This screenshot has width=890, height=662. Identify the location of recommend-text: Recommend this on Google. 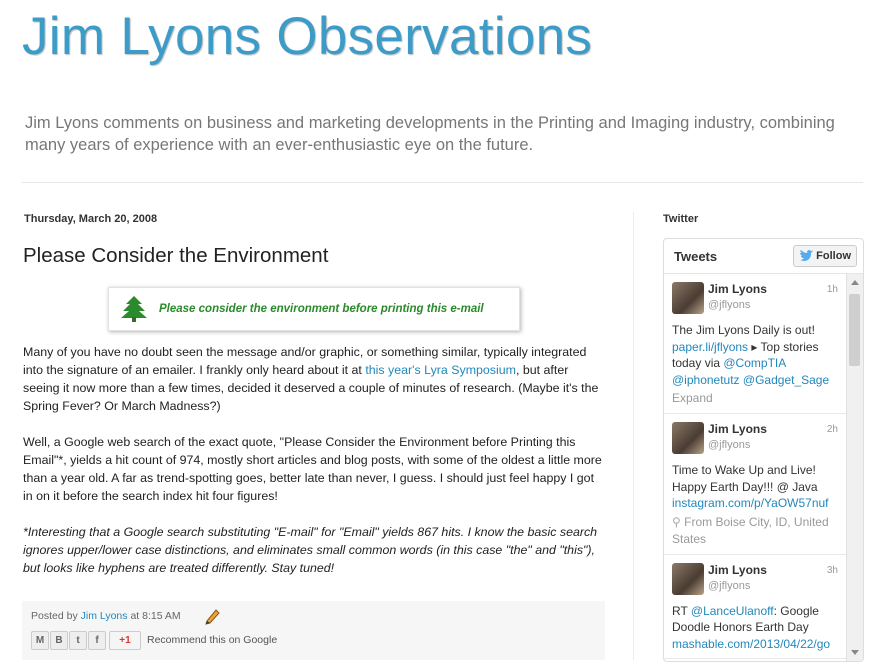
(212, 640).